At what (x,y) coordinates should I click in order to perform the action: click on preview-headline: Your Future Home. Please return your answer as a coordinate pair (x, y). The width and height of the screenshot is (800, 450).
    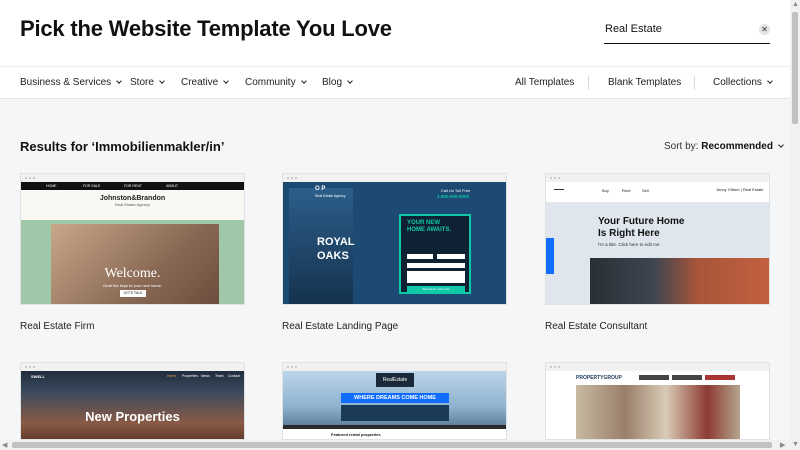
    Looking at the image, I should click on (641, 221).